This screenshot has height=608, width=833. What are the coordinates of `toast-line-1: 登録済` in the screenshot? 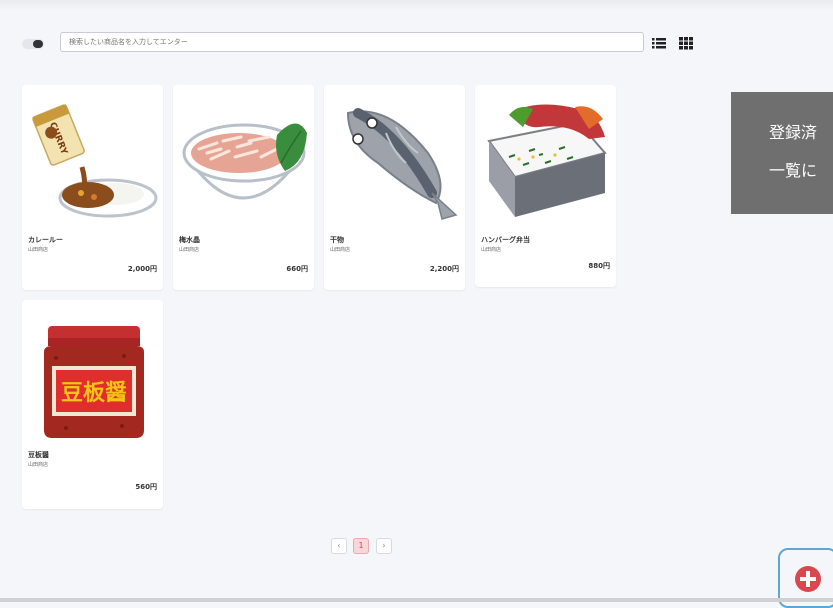 It's located at (793, 132).